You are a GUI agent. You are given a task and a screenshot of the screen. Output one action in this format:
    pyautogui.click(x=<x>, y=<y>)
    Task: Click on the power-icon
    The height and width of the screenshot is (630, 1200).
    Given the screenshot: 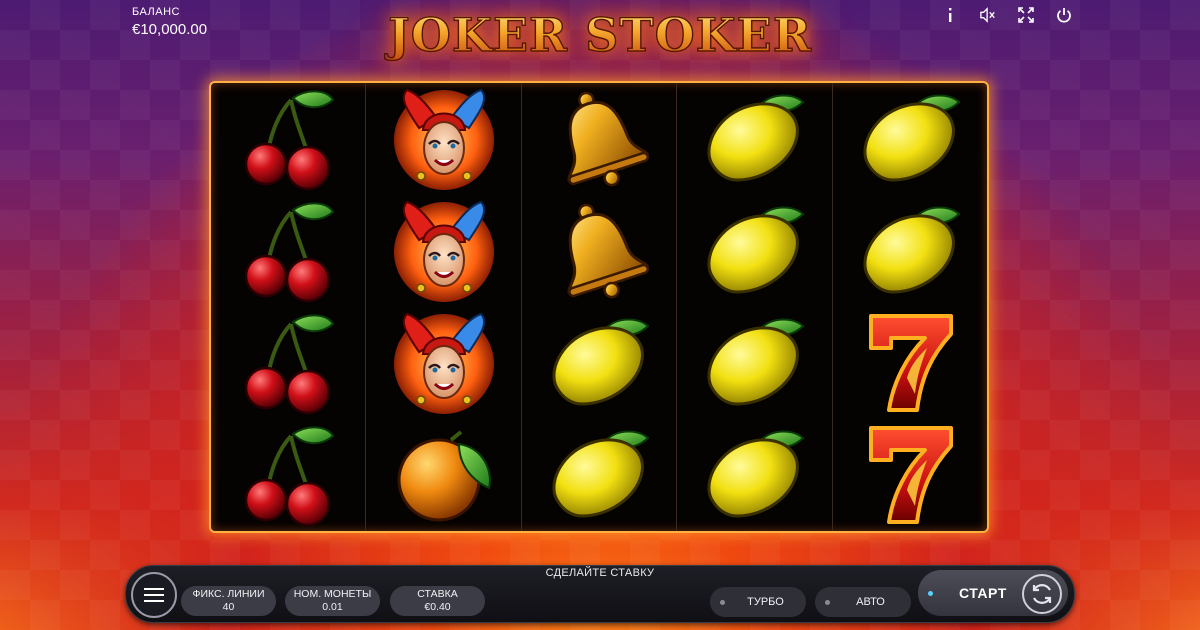 What is the action you would take?
    pyautogui.click(x=1064, y=15)
    